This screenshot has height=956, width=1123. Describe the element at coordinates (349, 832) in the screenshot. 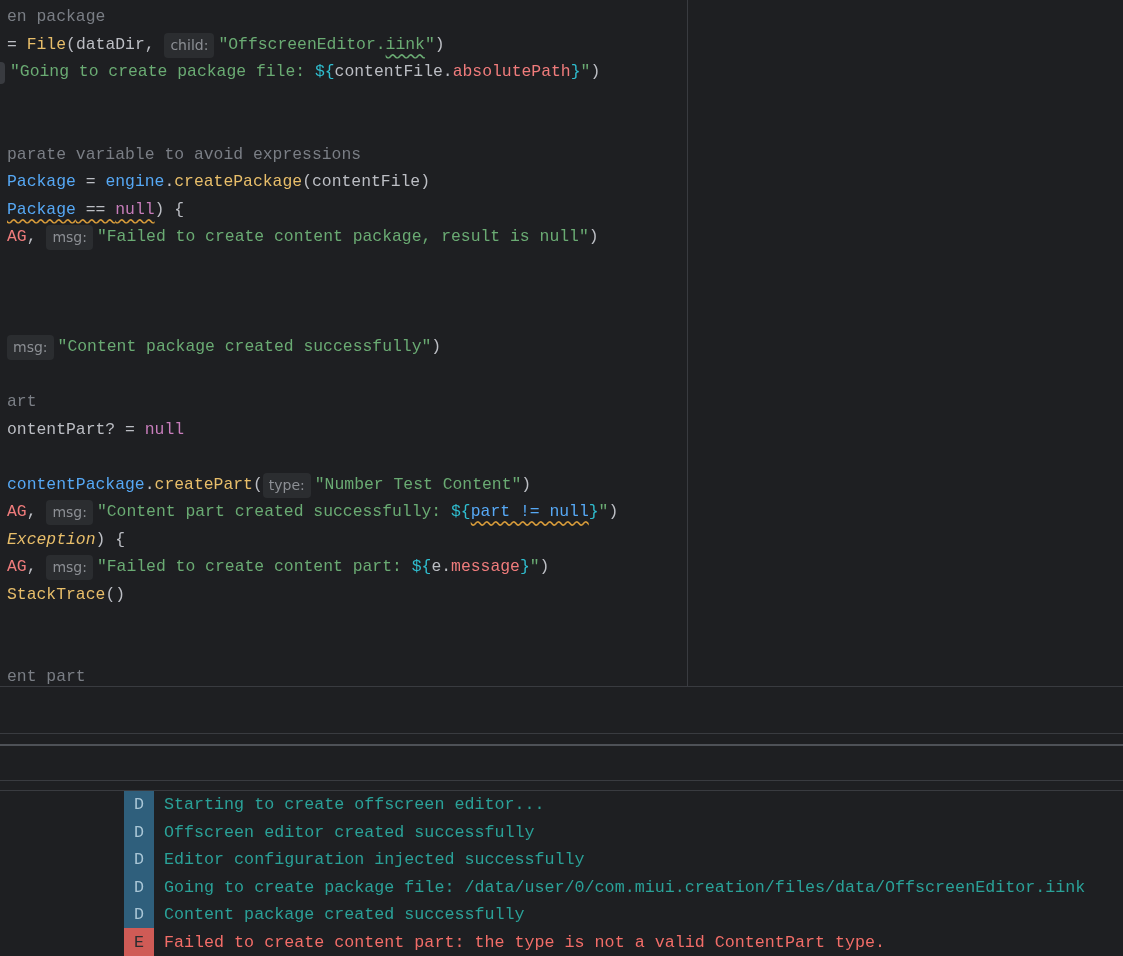

I see `log-message: Offscreen editor created successfully` at that location.